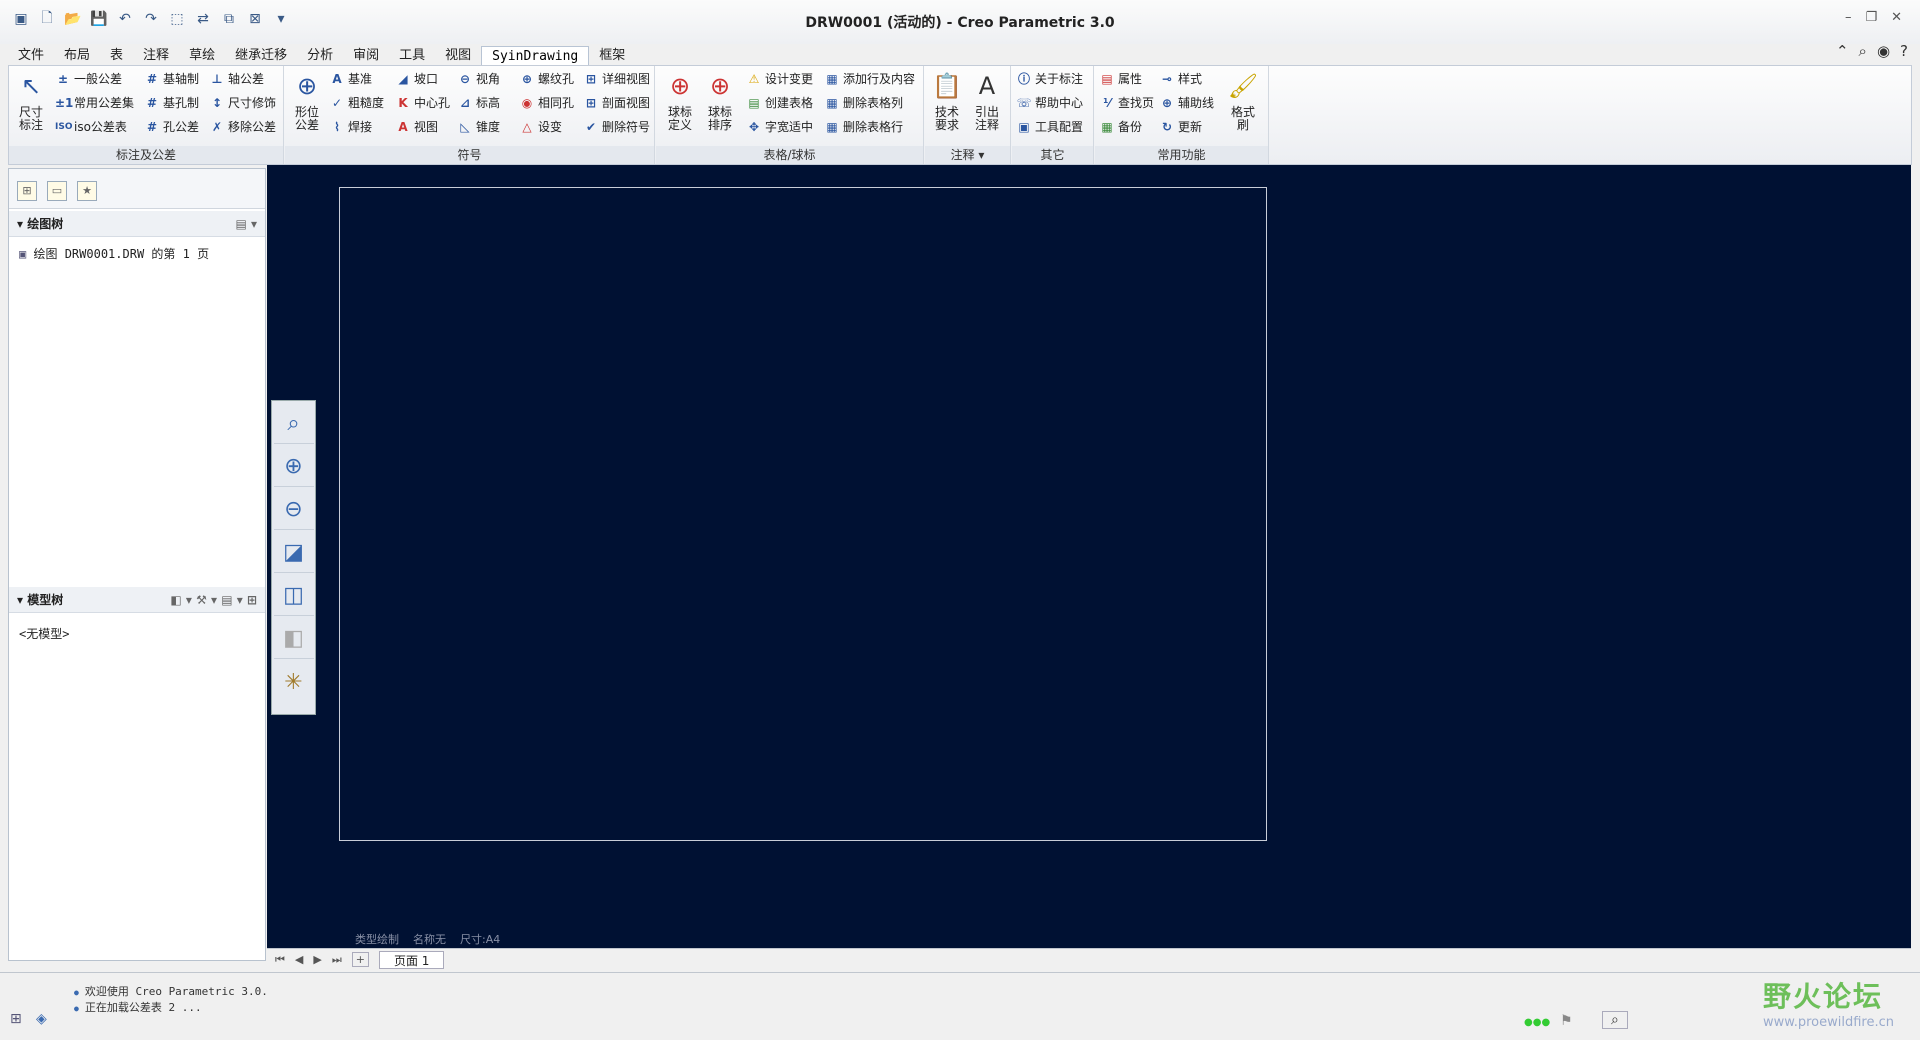  What do you see at coordinates (546, 102) in the screenshot?
I see `same-hole-button: ◉ 相同孔` at bounding box center [546, 102].